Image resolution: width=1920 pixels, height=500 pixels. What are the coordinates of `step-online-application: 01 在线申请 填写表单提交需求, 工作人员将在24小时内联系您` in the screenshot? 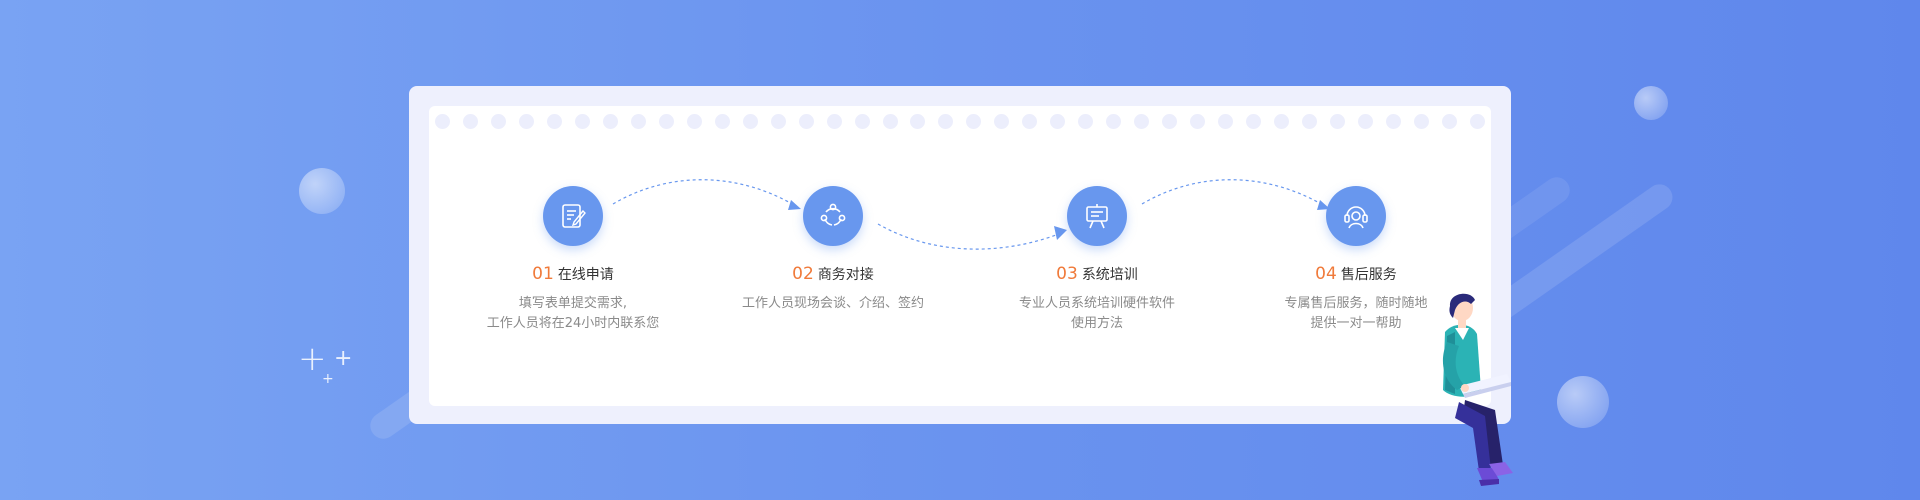 It's located at (573, 260).